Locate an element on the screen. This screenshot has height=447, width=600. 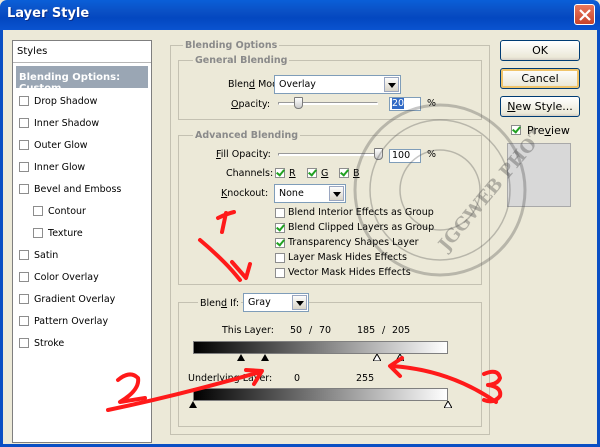
opacity-label: Opacity: is located at coordinates (251, 104).